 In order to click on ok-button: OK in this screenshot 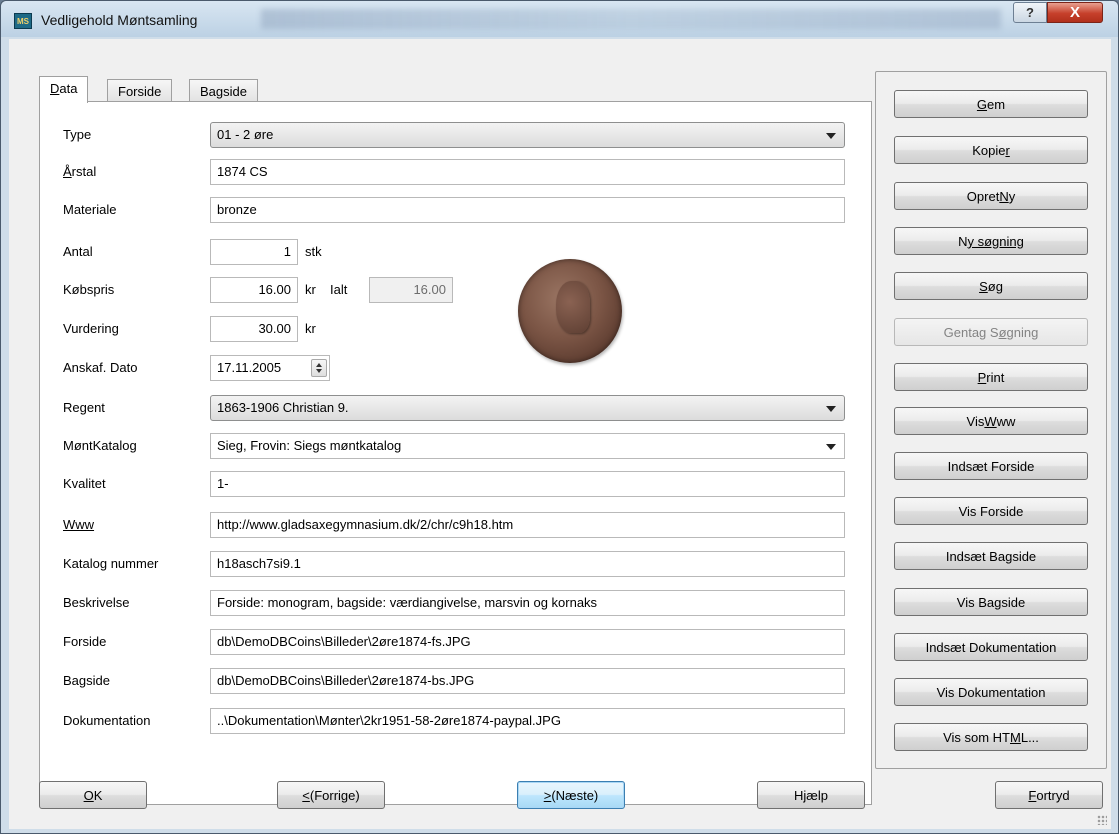, I will do `click(93, 795)`.